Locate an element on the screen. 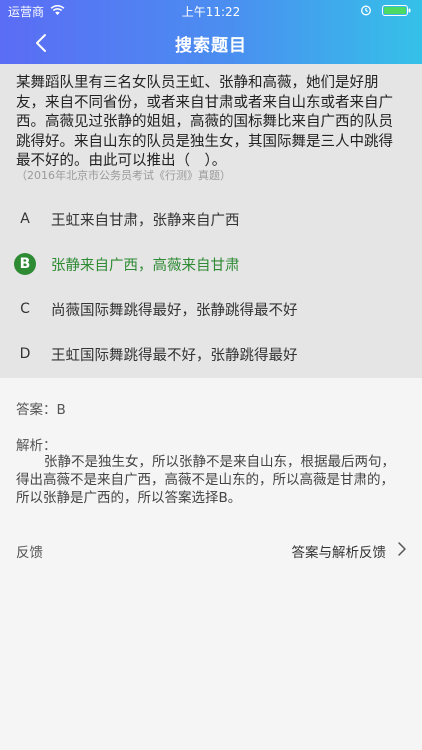 The width and height of the screenshot is (422, 750). feedback-row: 反馈 答案与解析反馈 is located at coordinates (211, 551).